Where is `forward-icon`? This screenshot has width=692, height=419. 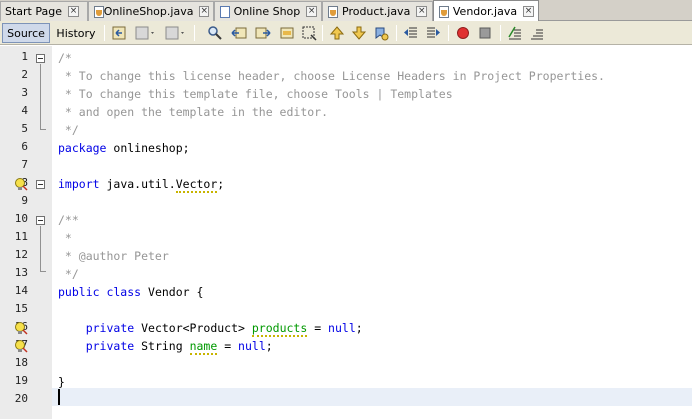 forward-icon is located at coordinates (176, 33).